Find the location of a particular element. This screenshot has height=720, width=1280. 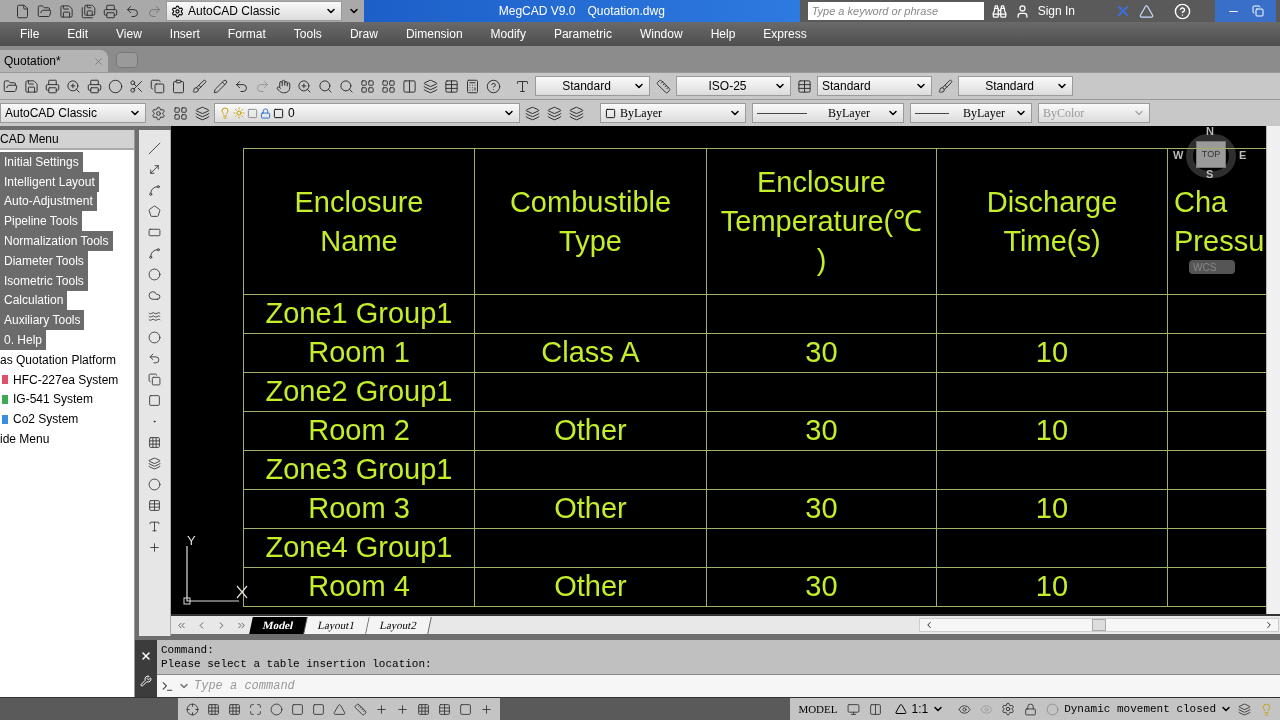

column-header: Discharge Time(s) is located at coordinates (1052, 221).